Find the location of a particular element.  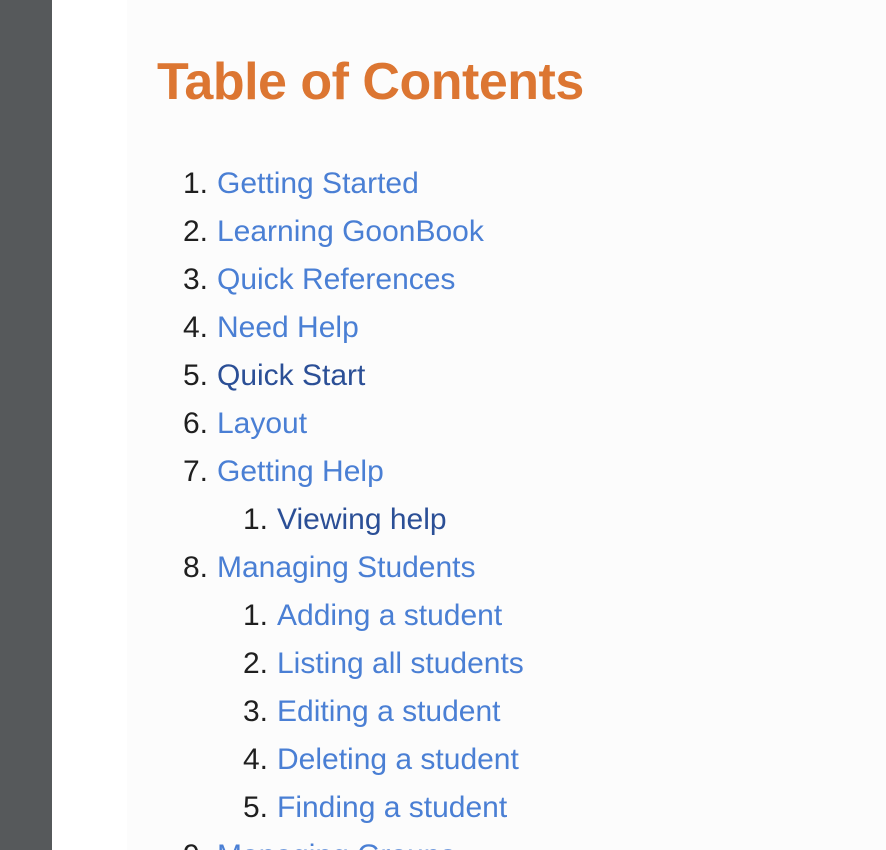

toc-subitem: Viewing help is located at coordinates (383, 520).